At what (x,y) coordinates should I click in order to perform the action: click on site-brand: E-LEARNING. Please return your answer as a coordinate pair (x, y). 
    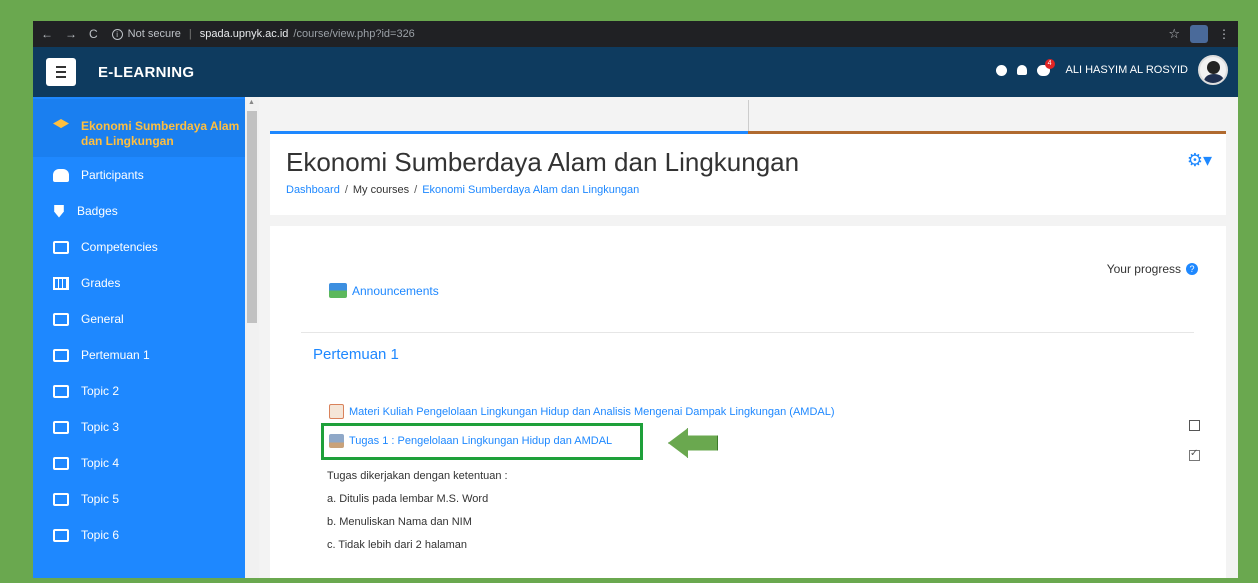
    Looking at the image, I should click on (146, 72).